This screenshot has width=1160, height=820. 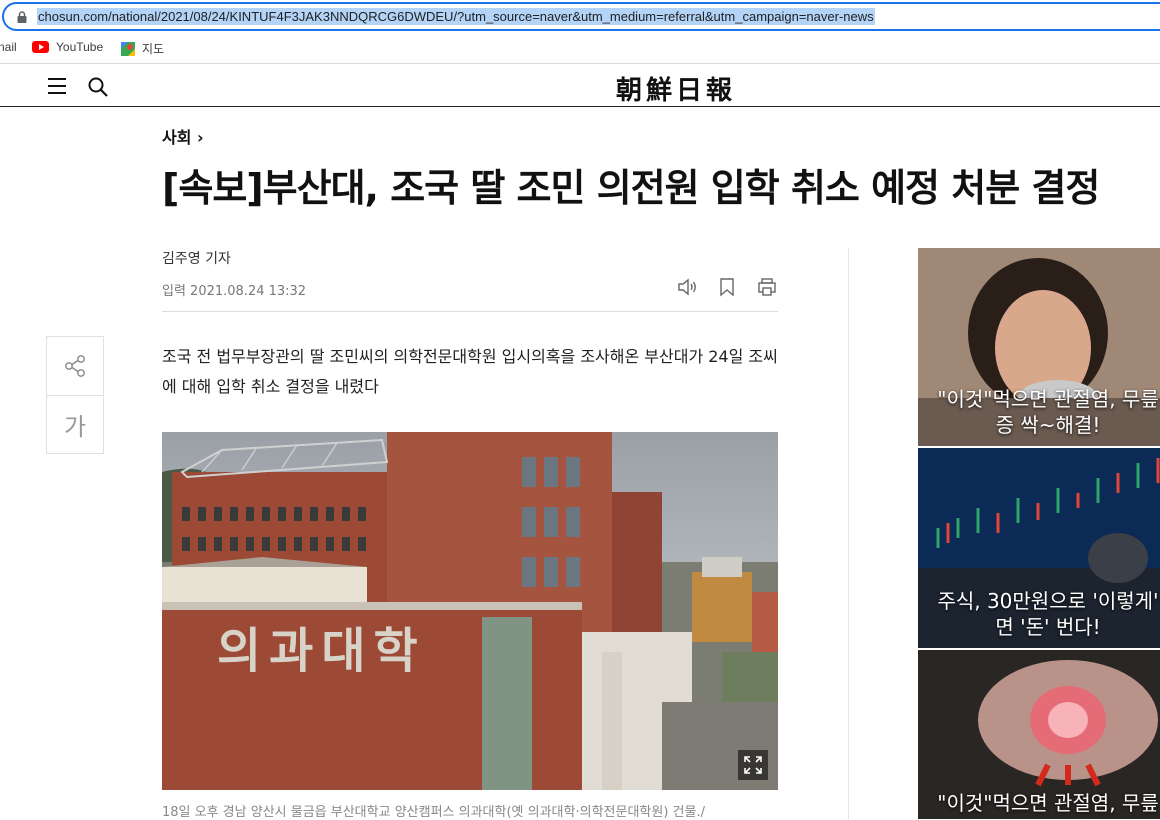 What do you see at coordinates (40, 47) in the screenshot?
I see `youtube-icon` at bounding box center [40, 47].